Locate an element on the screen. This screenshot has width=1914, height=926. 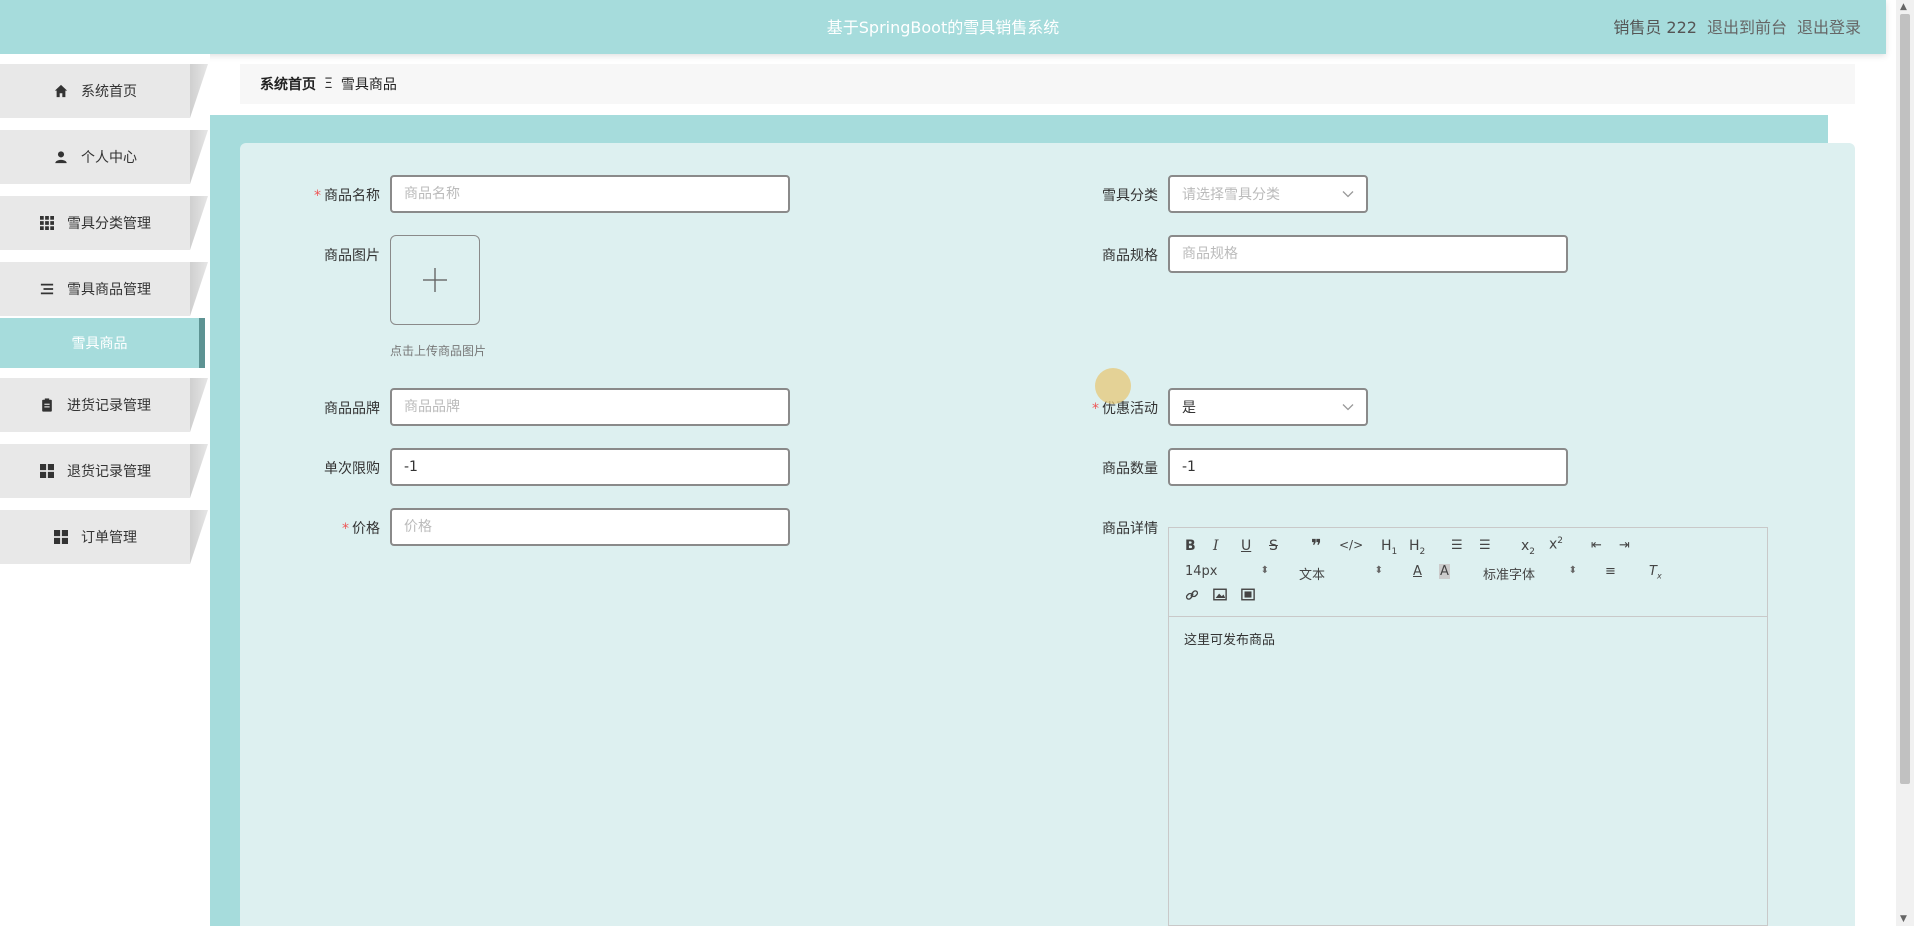
breadcrumb: 系统首页 Ξ 雪具商品 is located at coordinates (1047, 84).